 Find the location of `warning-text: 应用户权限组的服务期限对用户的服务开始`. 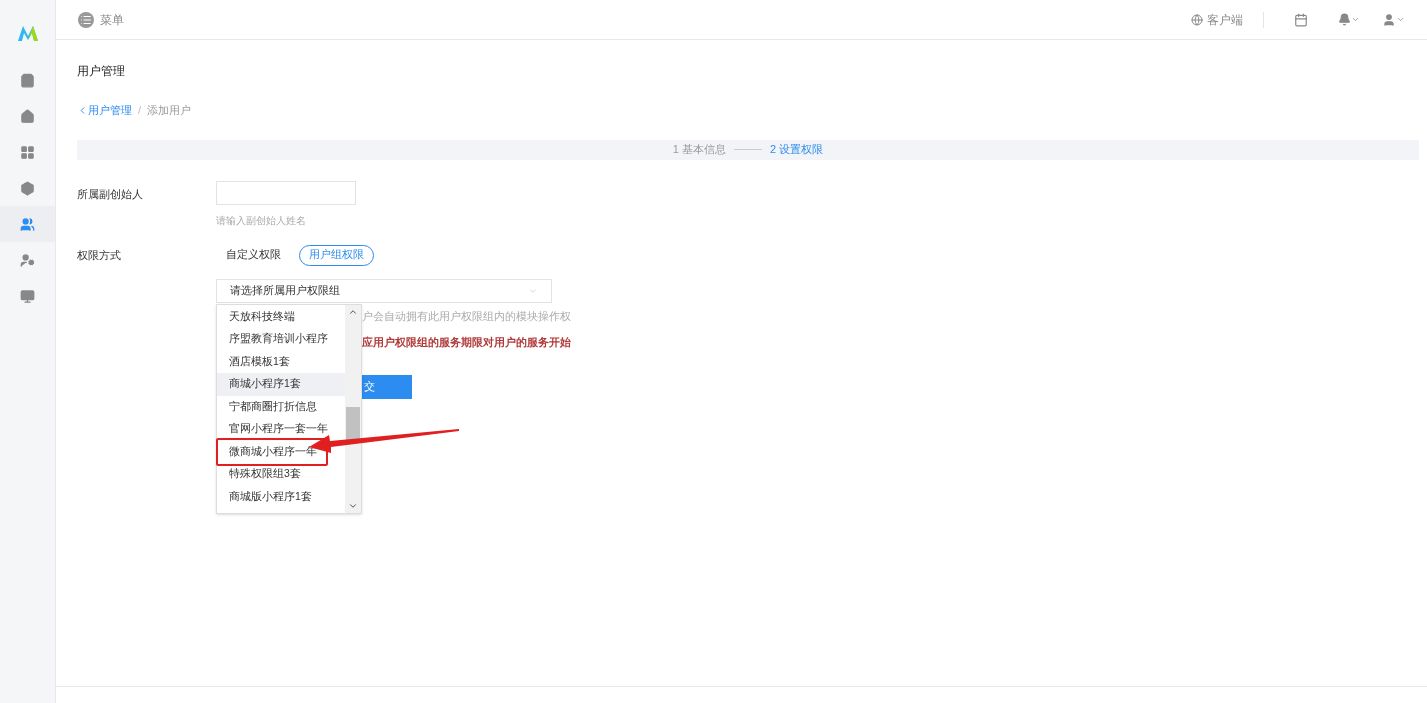

warning-text: 应用户权限组的服务期限对用户的服务开始 is located at coordinates (466, 342).